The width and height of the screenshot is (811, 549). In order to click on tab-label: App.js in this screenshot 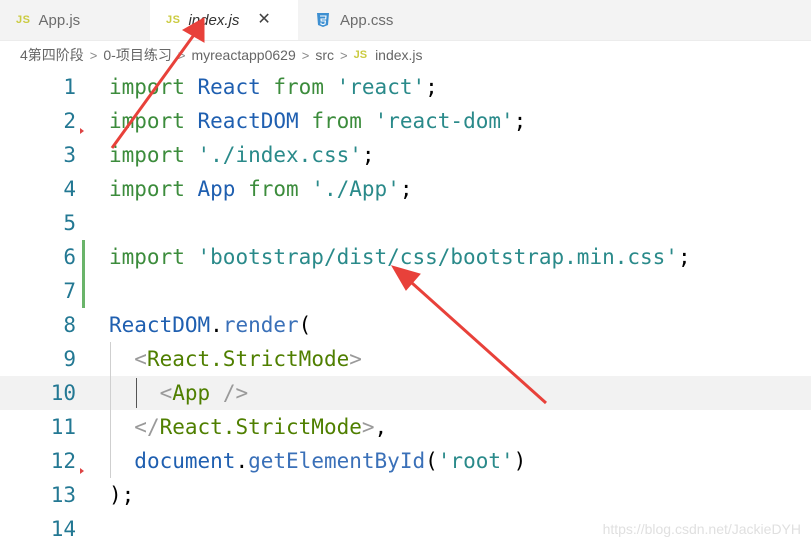, I will do `click(59, 20)`.